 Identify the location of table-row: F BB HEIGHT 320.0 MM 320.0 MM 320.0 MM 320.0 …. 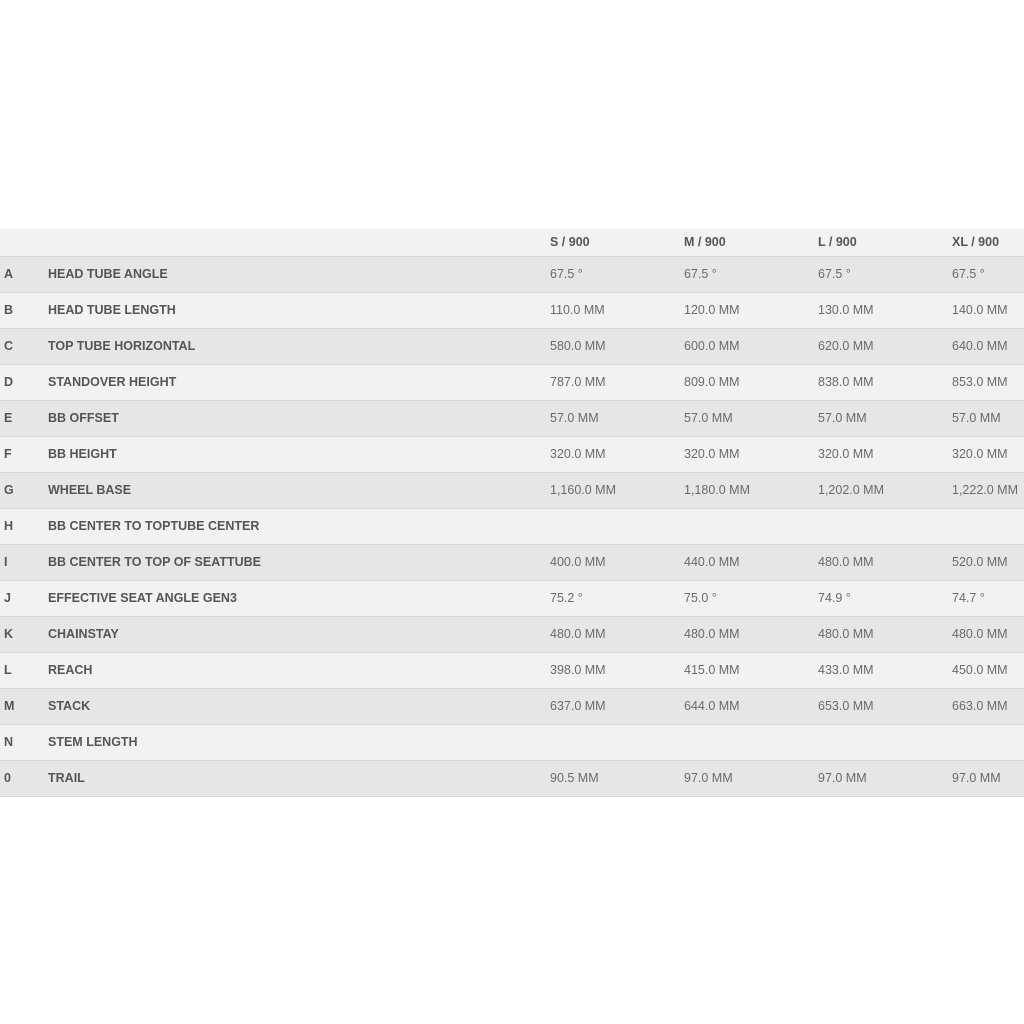
(512, 454).